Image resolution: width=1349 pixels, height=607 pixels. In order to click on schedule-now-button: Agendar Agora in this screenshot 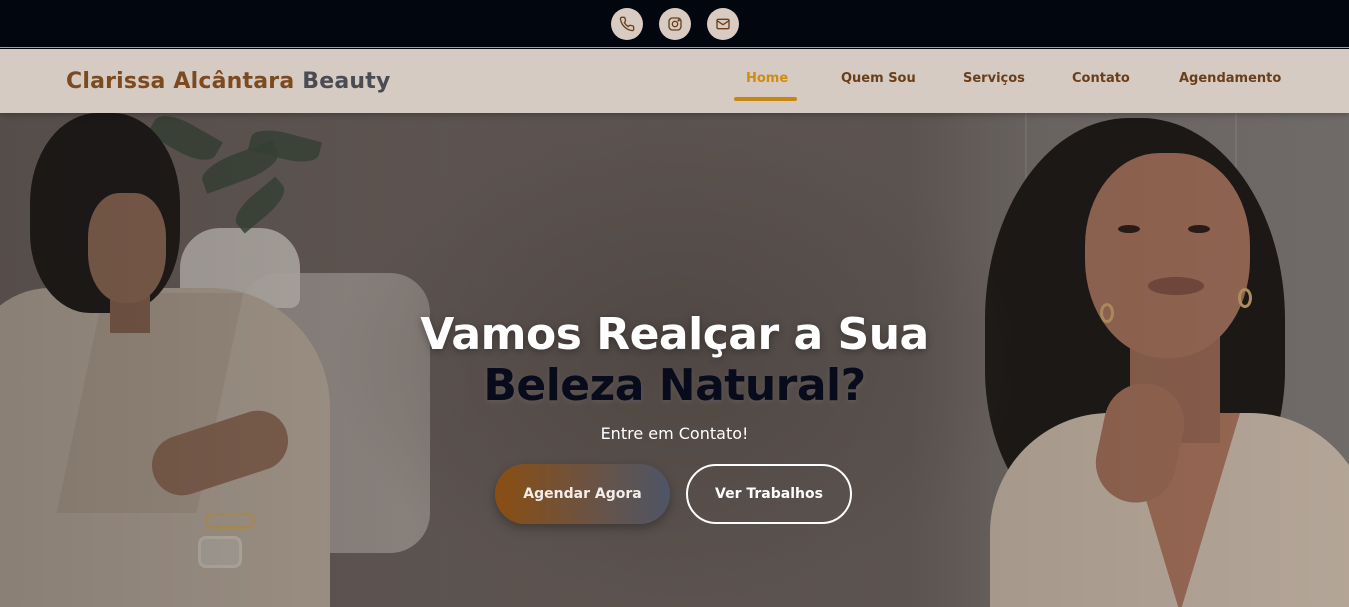, I will do `click(582, 494)`.